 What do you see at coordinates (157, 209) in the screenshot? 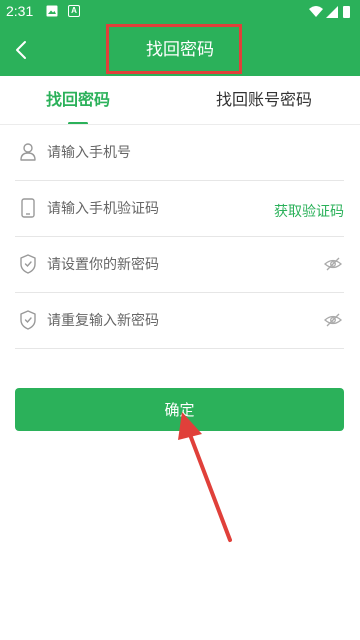
I see `code-input` at bounding box center [157, 209].